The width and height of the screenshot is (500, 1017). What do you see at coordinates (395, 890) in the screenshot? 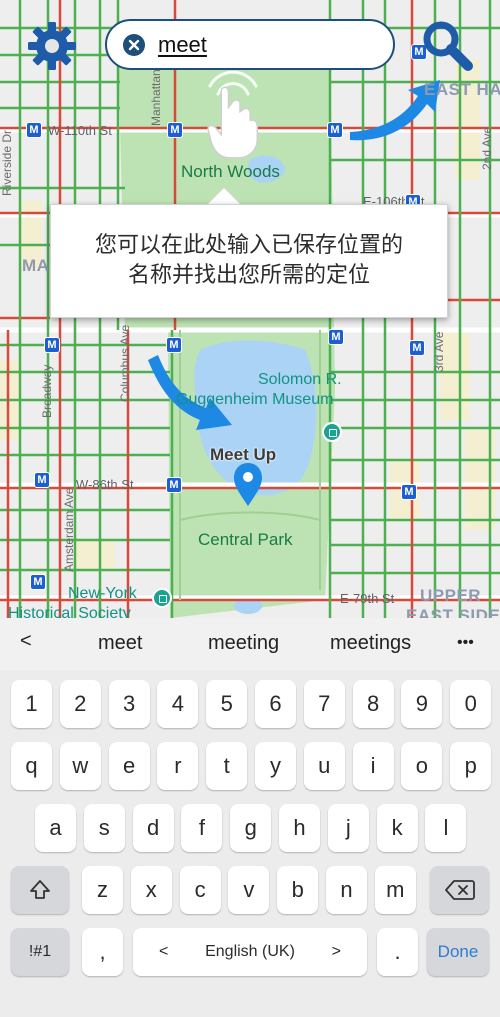
I see `key-m: m` at bounding box center [395, 890].